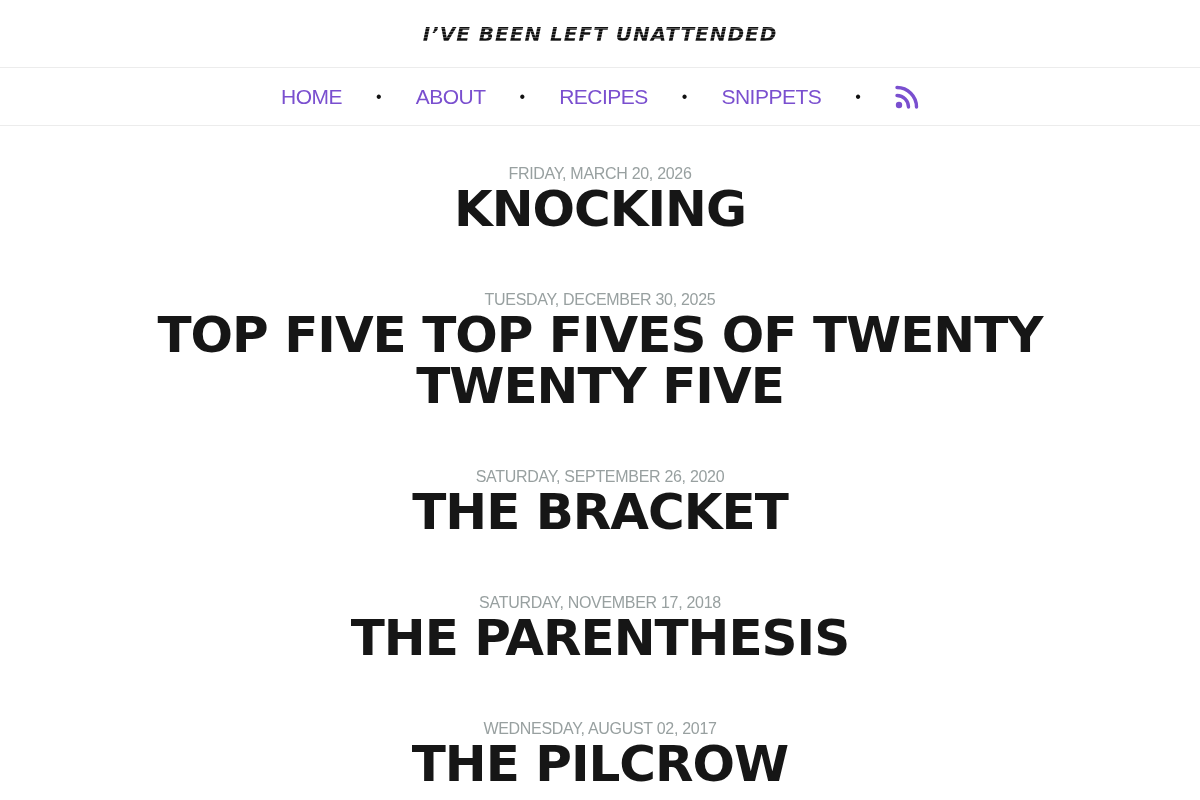 This screenshot has width=1200, height=800. What do you see at coordinates (600, 729) in the screenshot?
I see `post-date: WEDNESDAY, AUGUST 02, 2017` at bounding box center [600, 729].